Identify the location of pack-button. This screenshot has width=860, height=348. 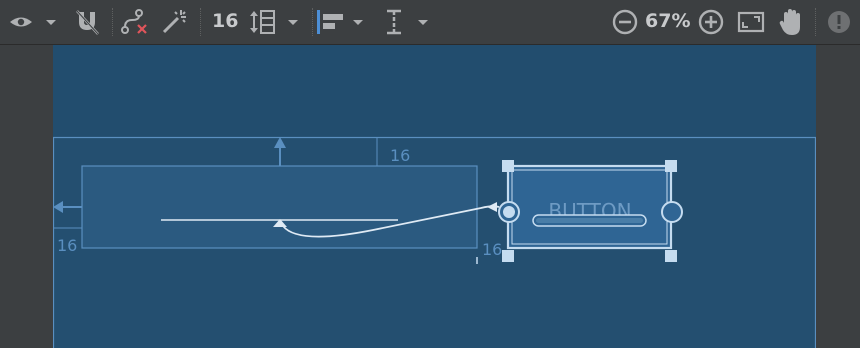
(275, 22).